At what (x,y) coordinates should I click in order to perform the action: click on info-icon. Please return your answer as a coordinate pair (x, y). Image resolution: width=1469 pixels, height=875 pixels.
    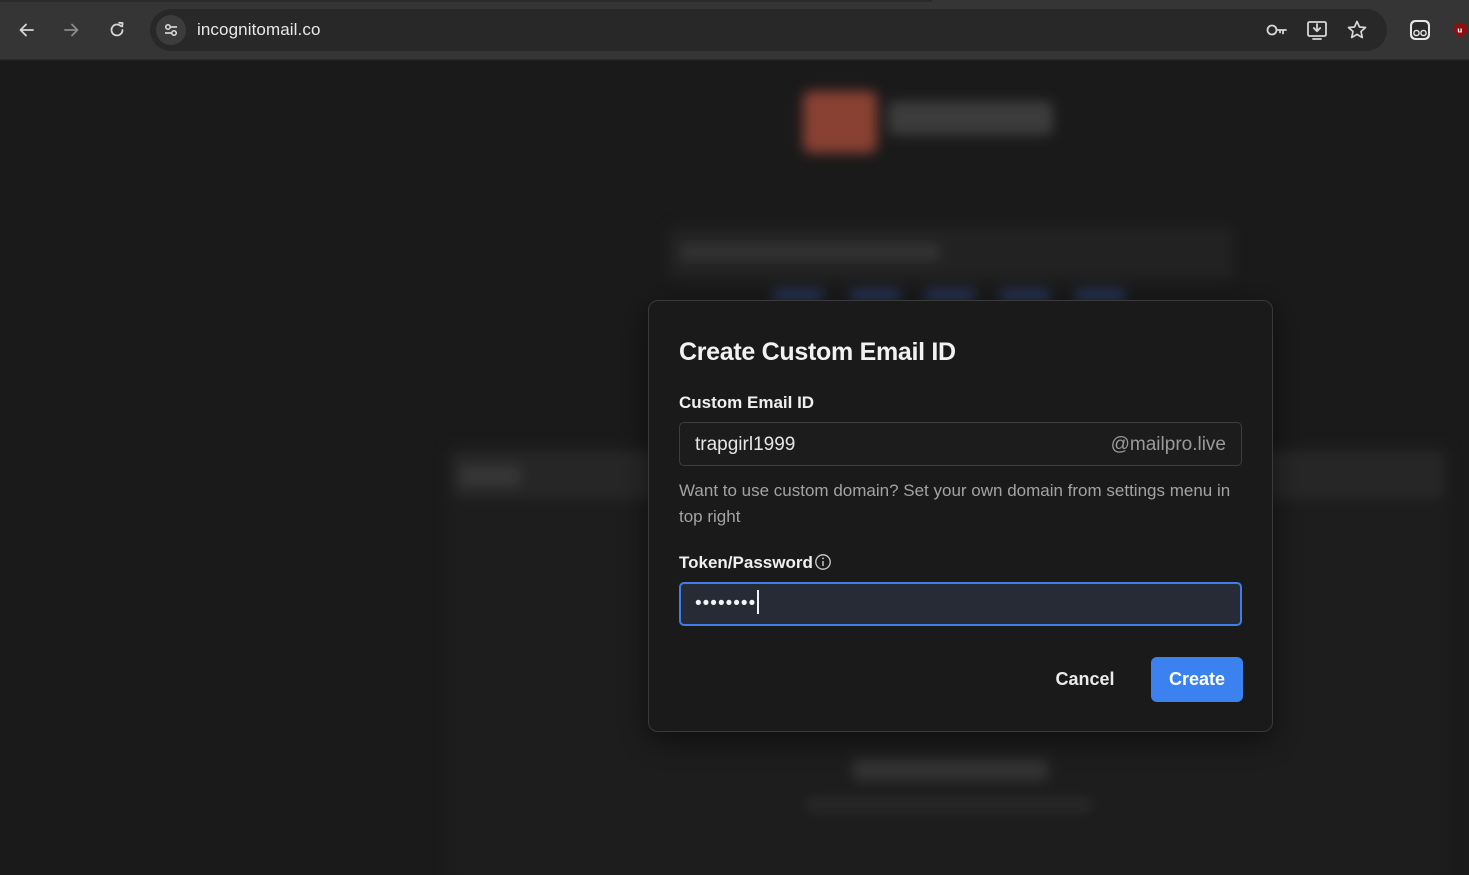
    Looking at the image, I should click on (823, 562).